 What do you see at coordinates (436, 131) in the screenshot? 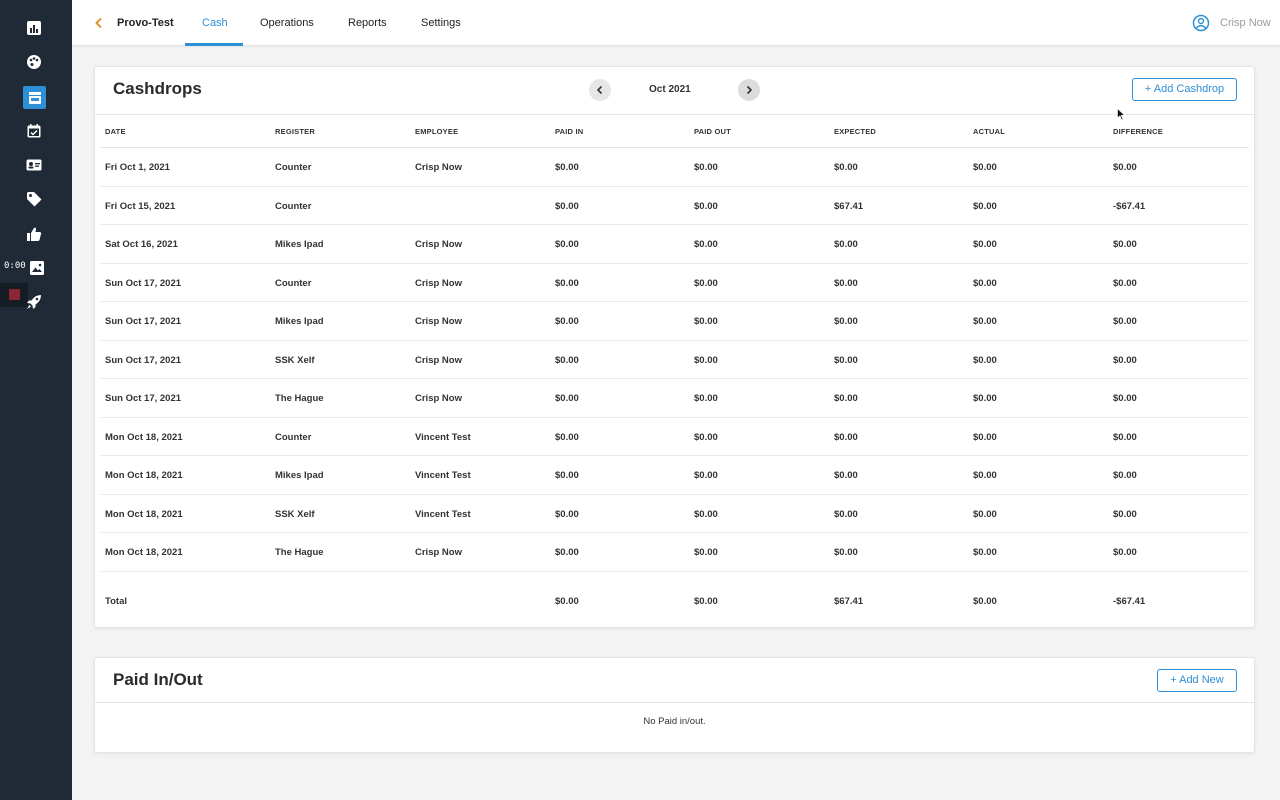
I see `column-header-employee: EMPLOYEE` at bounding box center [436, 131].